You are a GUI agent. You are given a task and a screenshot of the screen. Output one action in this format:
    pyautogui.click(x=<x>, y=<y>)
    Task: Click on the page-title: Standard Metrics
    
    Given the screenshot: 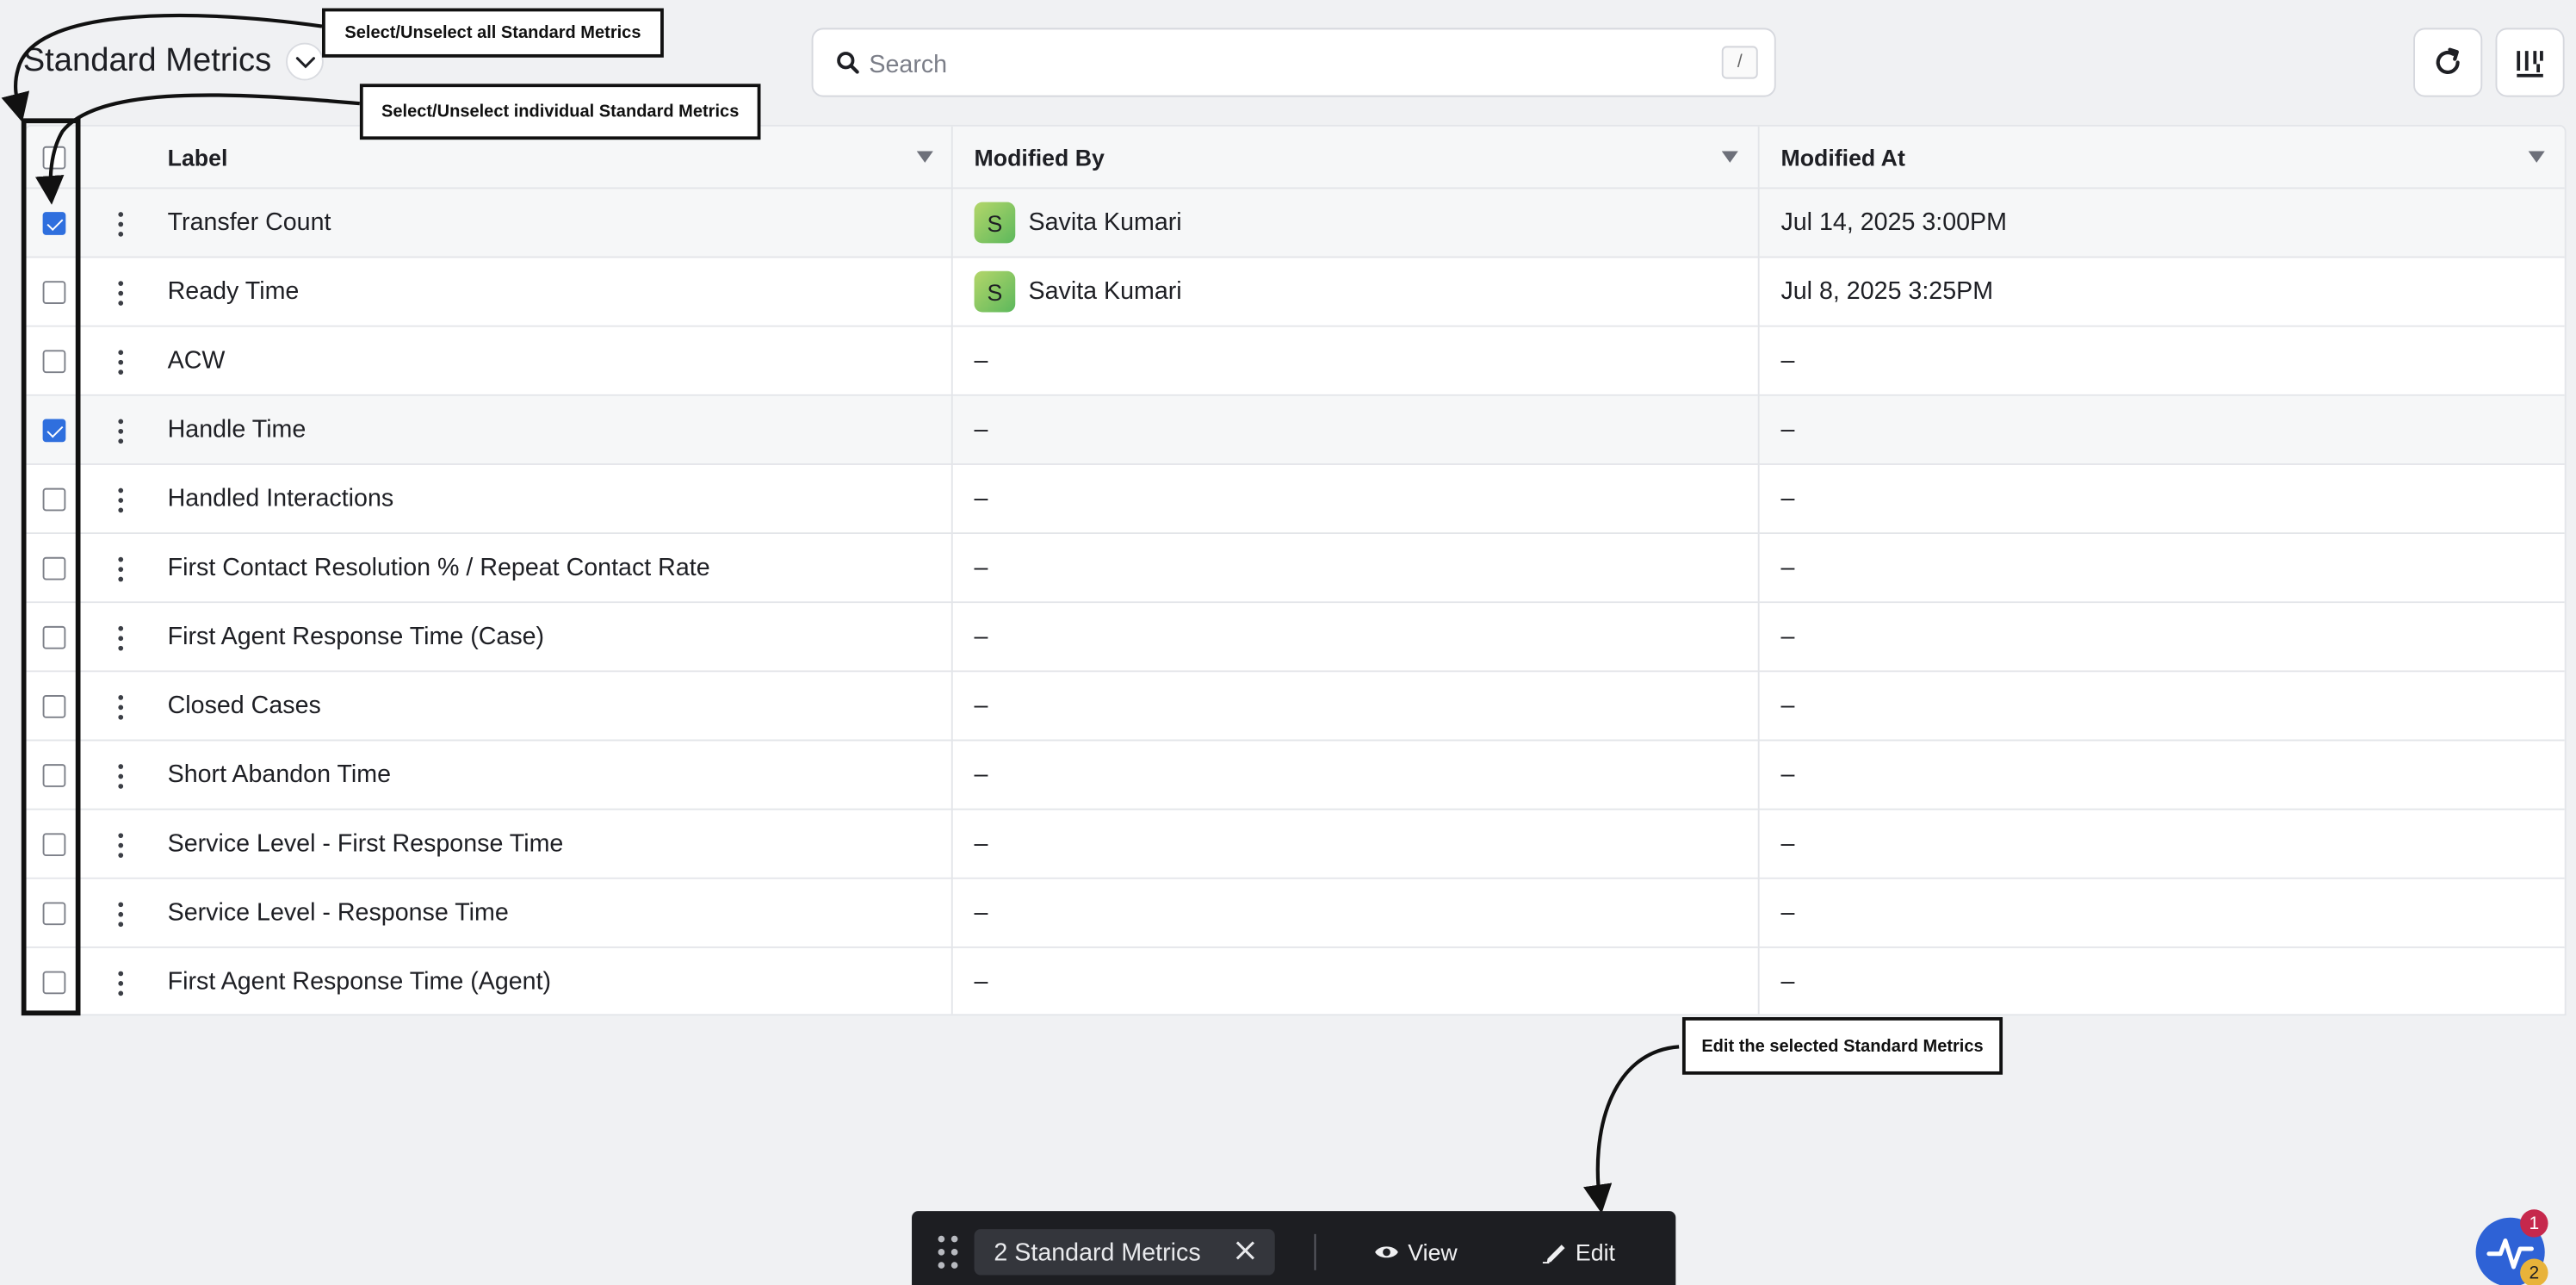 What is the action you would take?
    pyautogui.click(x=147, y=60)
    